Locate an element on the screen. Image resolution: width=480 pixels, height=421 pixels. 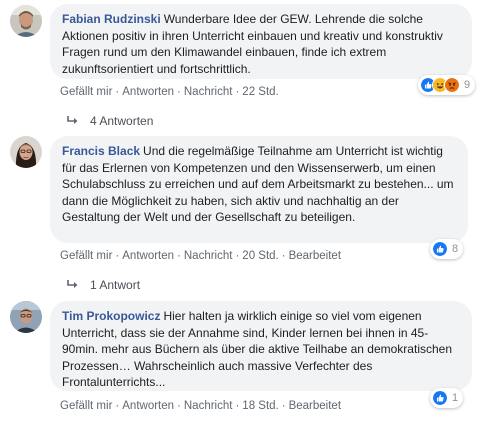
view-replies-link: 4 Antworten is located at coordinates (109, 121).